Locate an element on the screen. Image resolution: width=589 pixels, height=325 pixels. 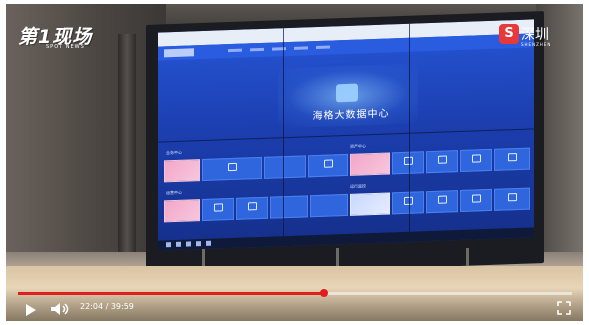
fullscreen-icon is located at coordinates (564, 308).